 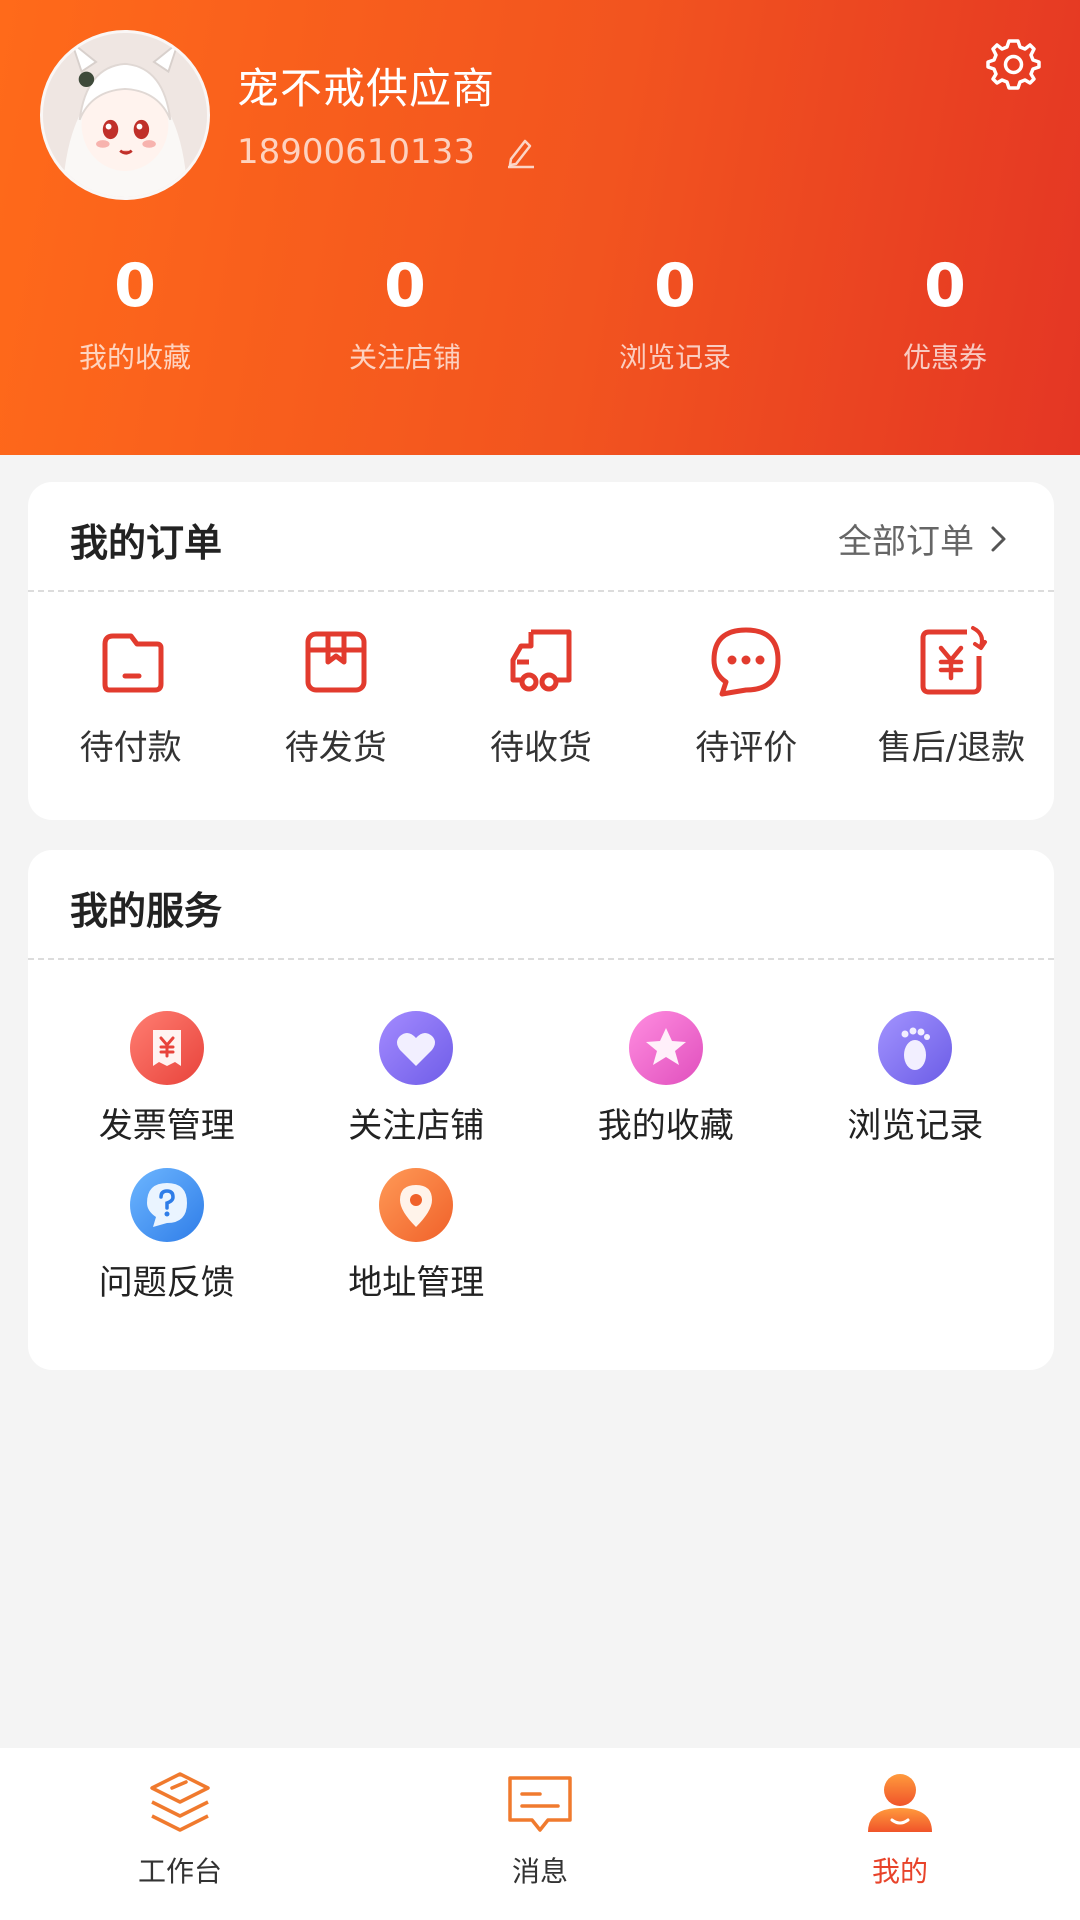 I want to click on location-pin-icon, so click(x=416, y=1205).